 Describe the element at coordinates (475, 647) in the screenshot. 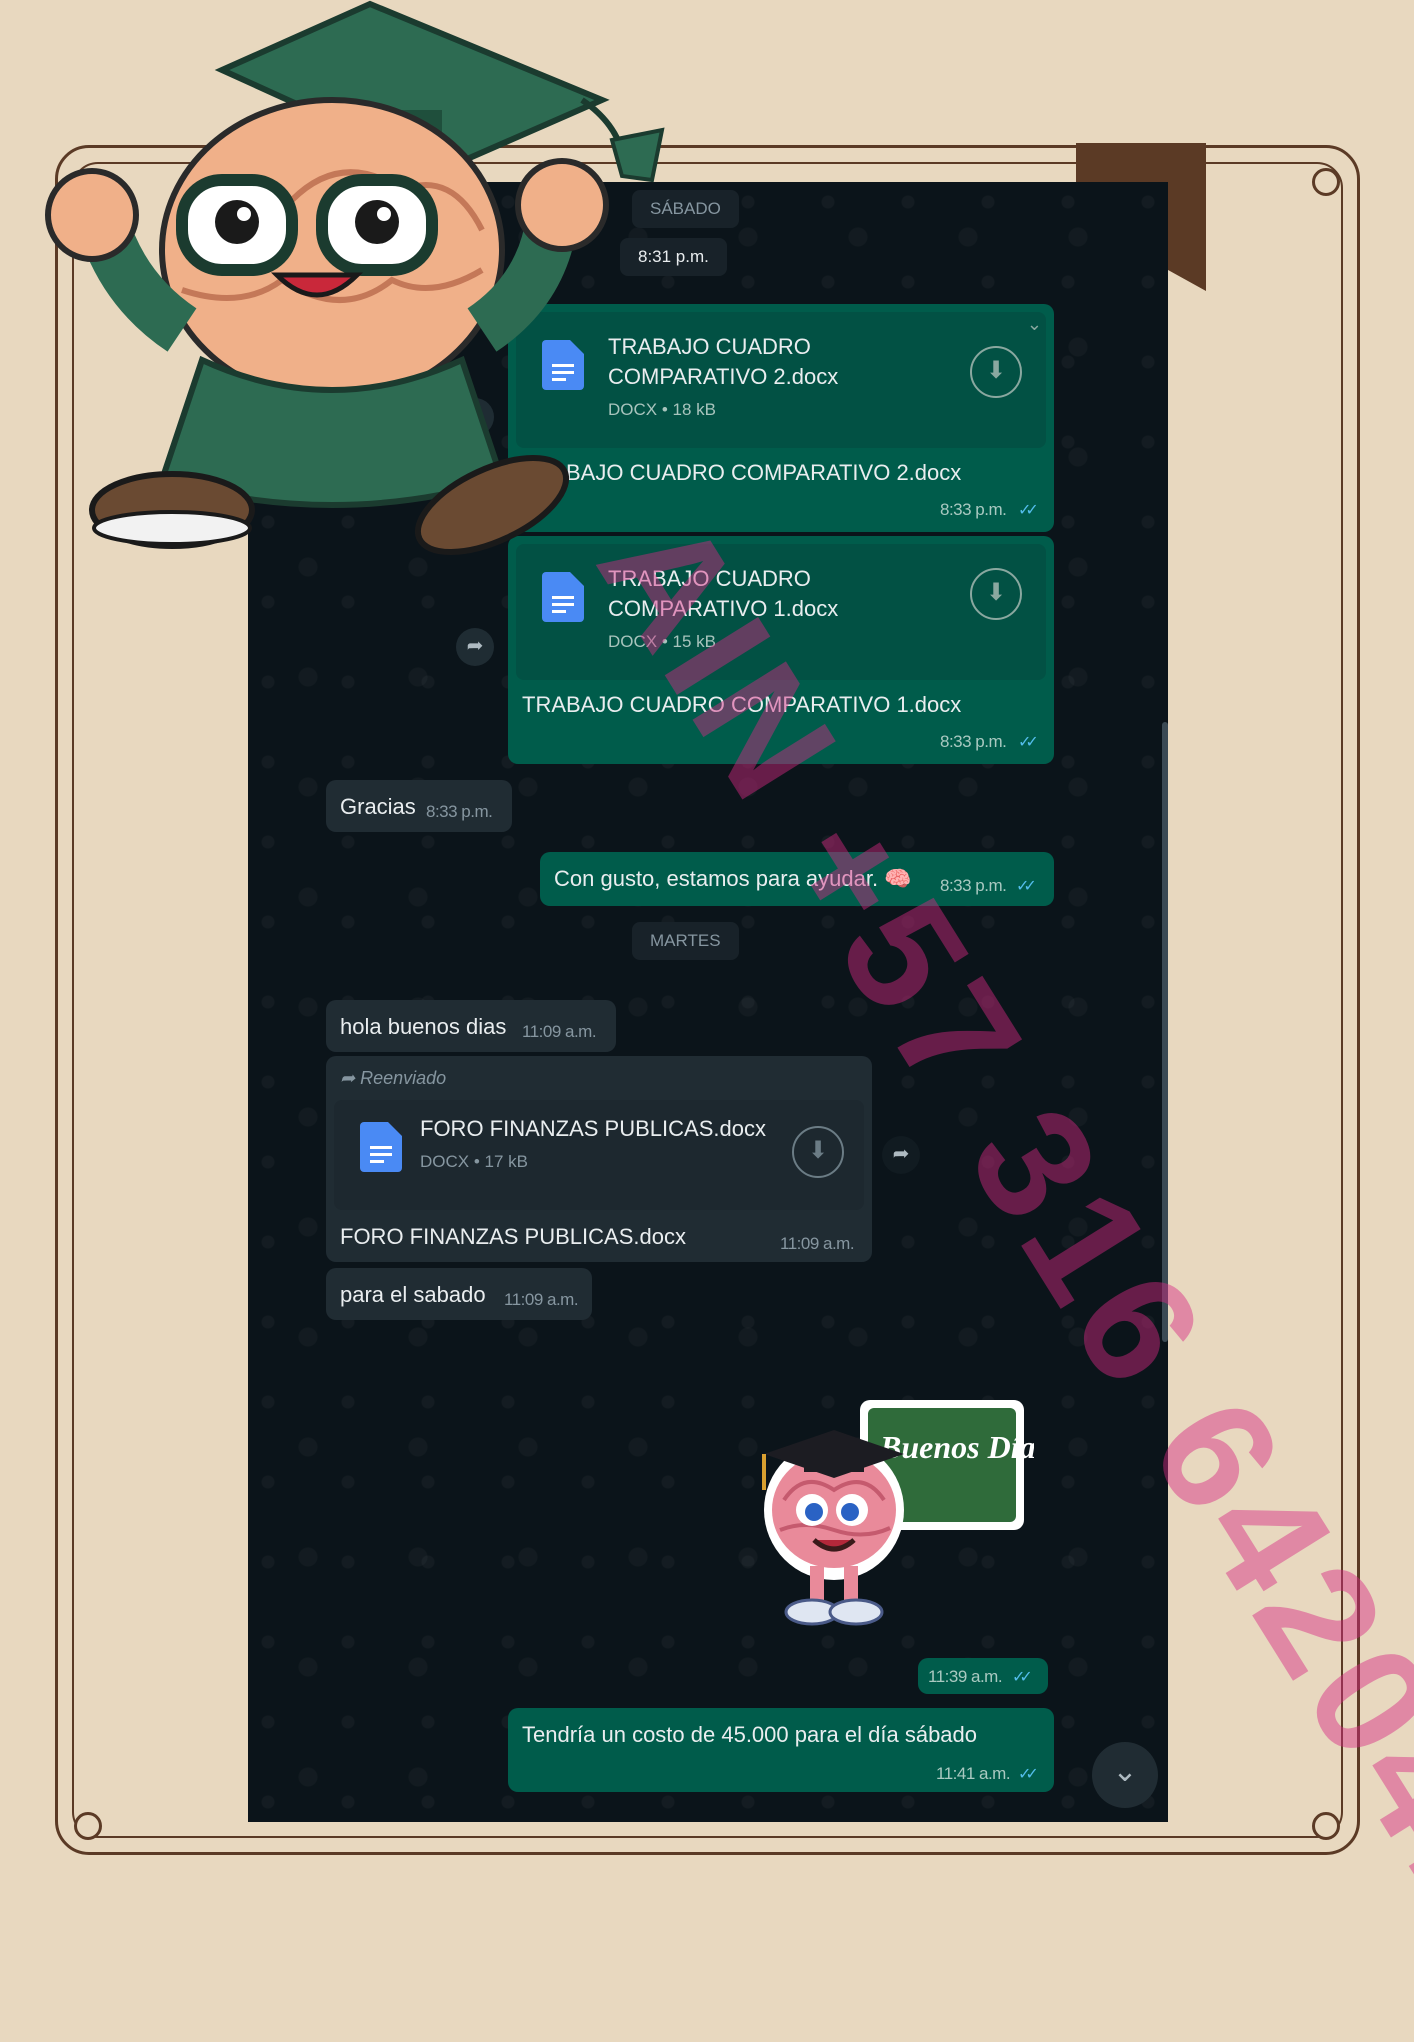

I see `forward-icon: ➦` at that location.